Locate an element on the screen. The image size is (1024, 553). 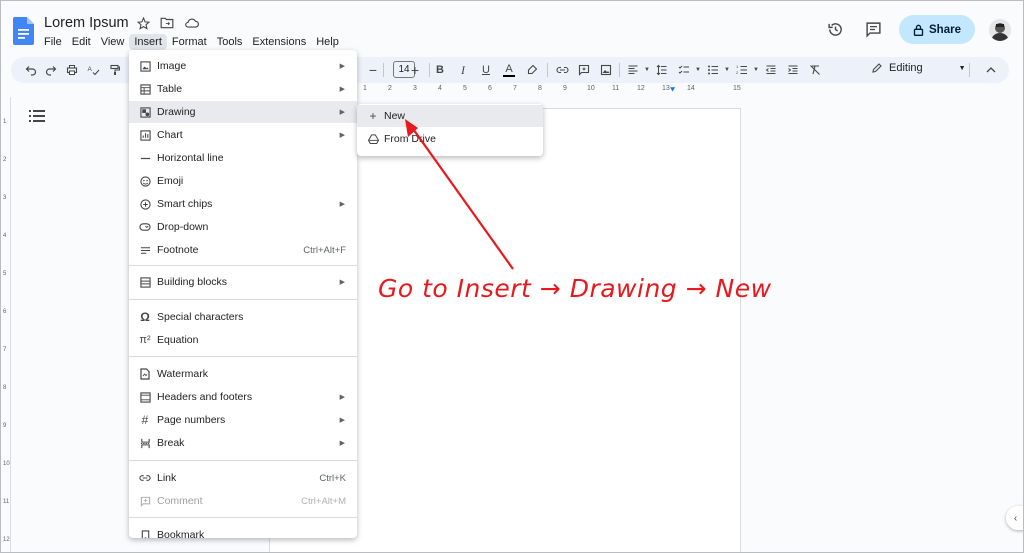
menu-item-chart: Chart ▶ is located at coordinates (243, 135).